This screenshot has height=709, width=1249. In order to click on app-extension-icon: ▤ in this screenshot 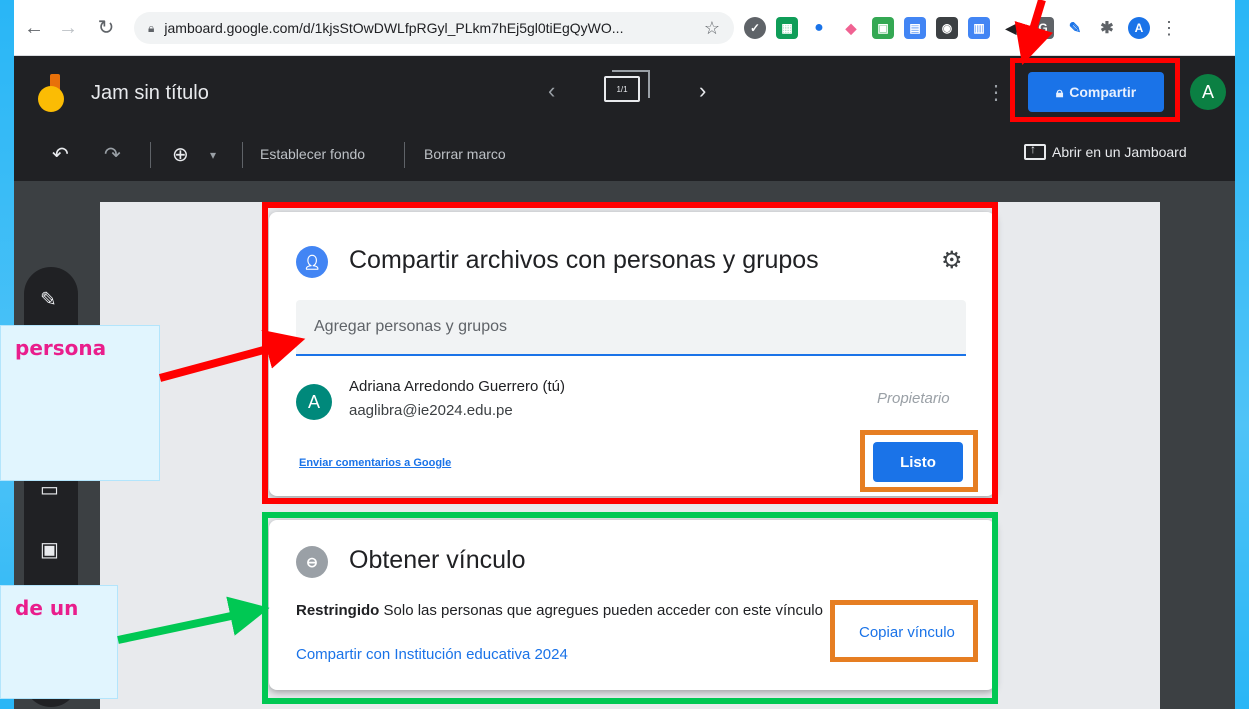, I will do `click(915, 28)`.